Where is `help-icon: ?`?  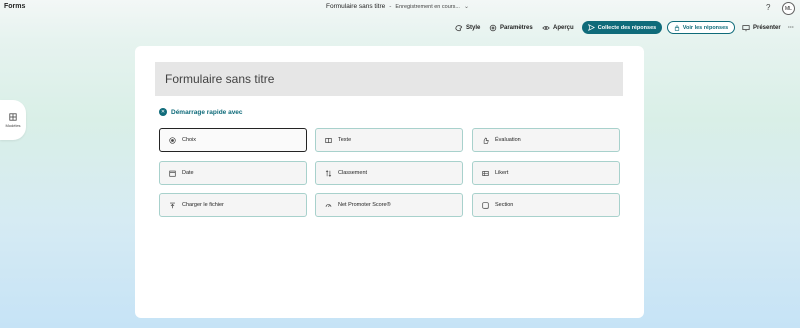 help-icon: ? is located at coordinates (768, 7).